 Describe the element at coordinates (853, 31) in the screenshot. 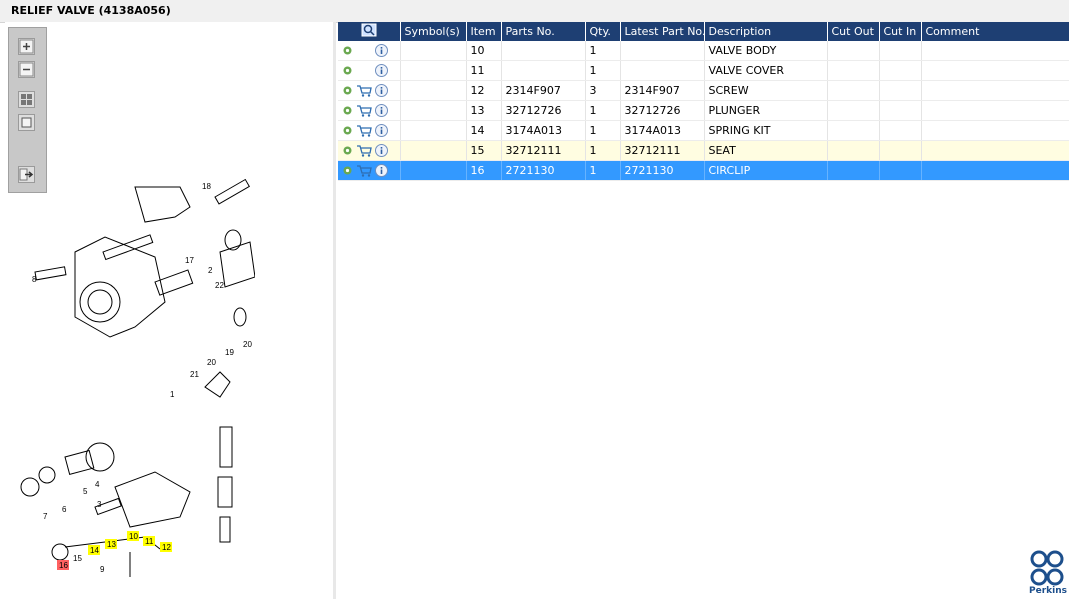

I see `column-header-cut-out: Cut Out` at that location.